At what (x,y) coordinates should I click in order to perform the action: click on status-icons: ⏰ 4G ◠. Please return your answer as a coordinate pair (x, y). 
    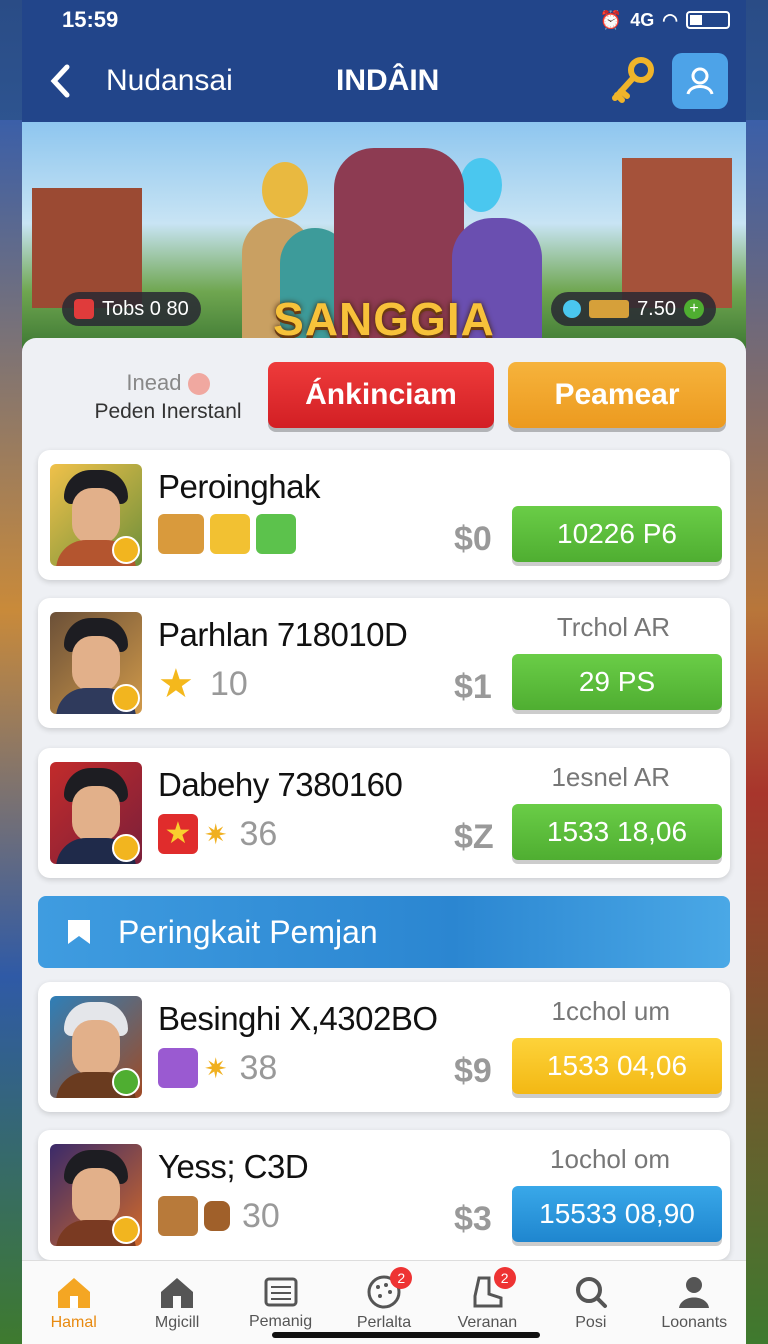
    Looking at the image, I should click on (665, 20).